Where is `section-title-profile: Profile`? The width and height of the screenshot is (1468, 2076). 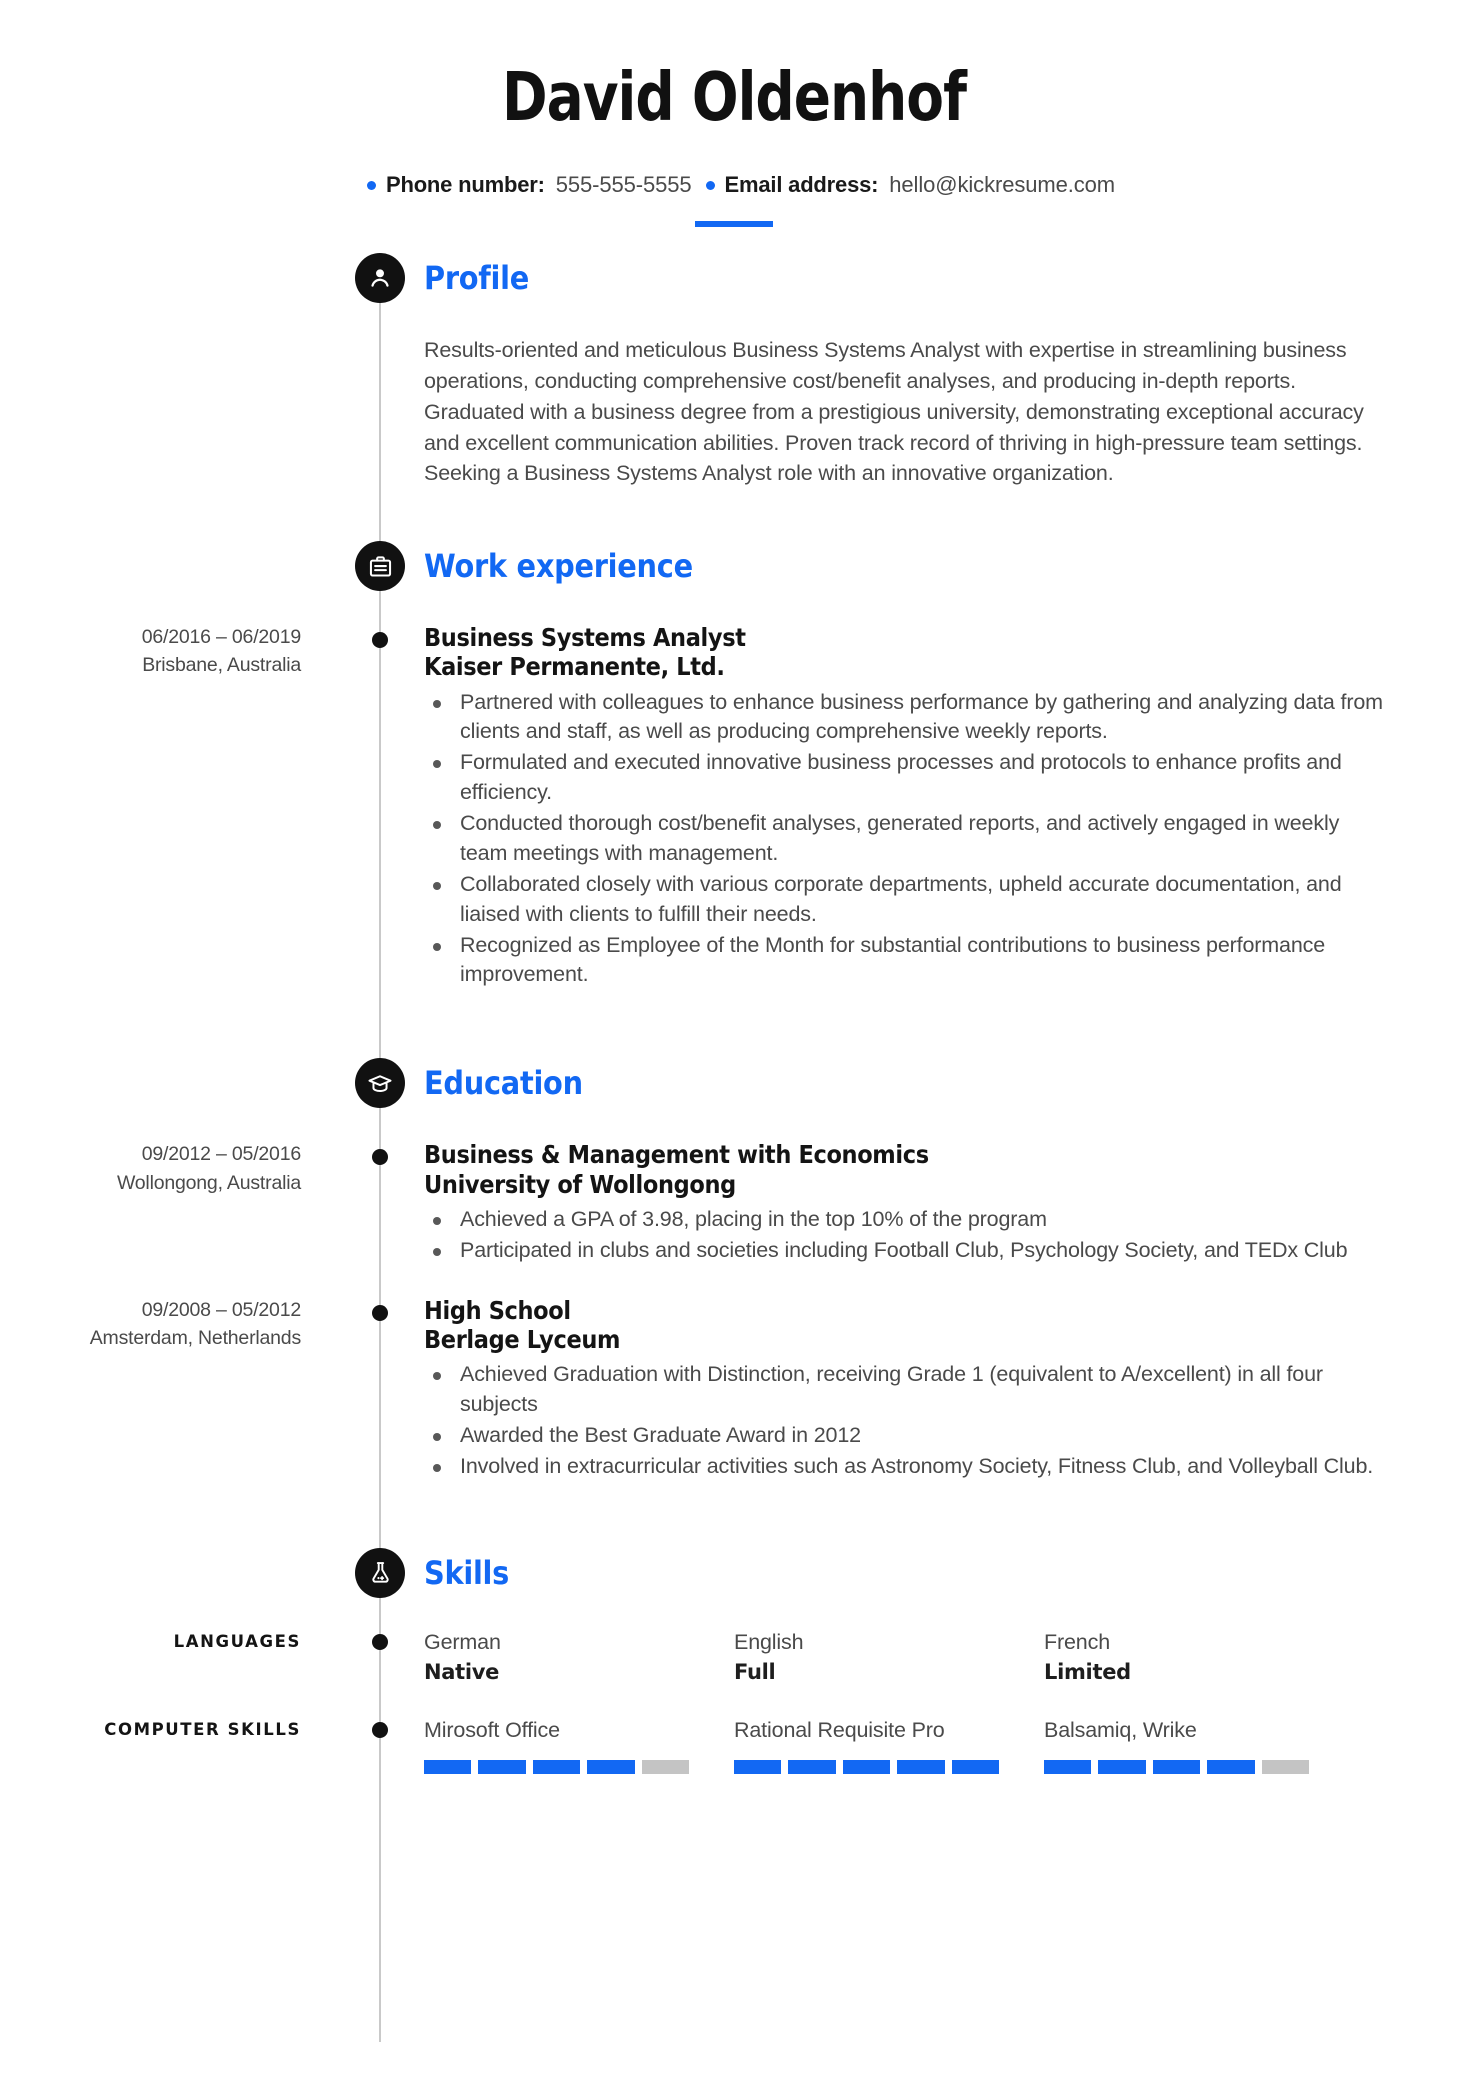 section-title-profile: Profile is located at coordinates (477, 278).